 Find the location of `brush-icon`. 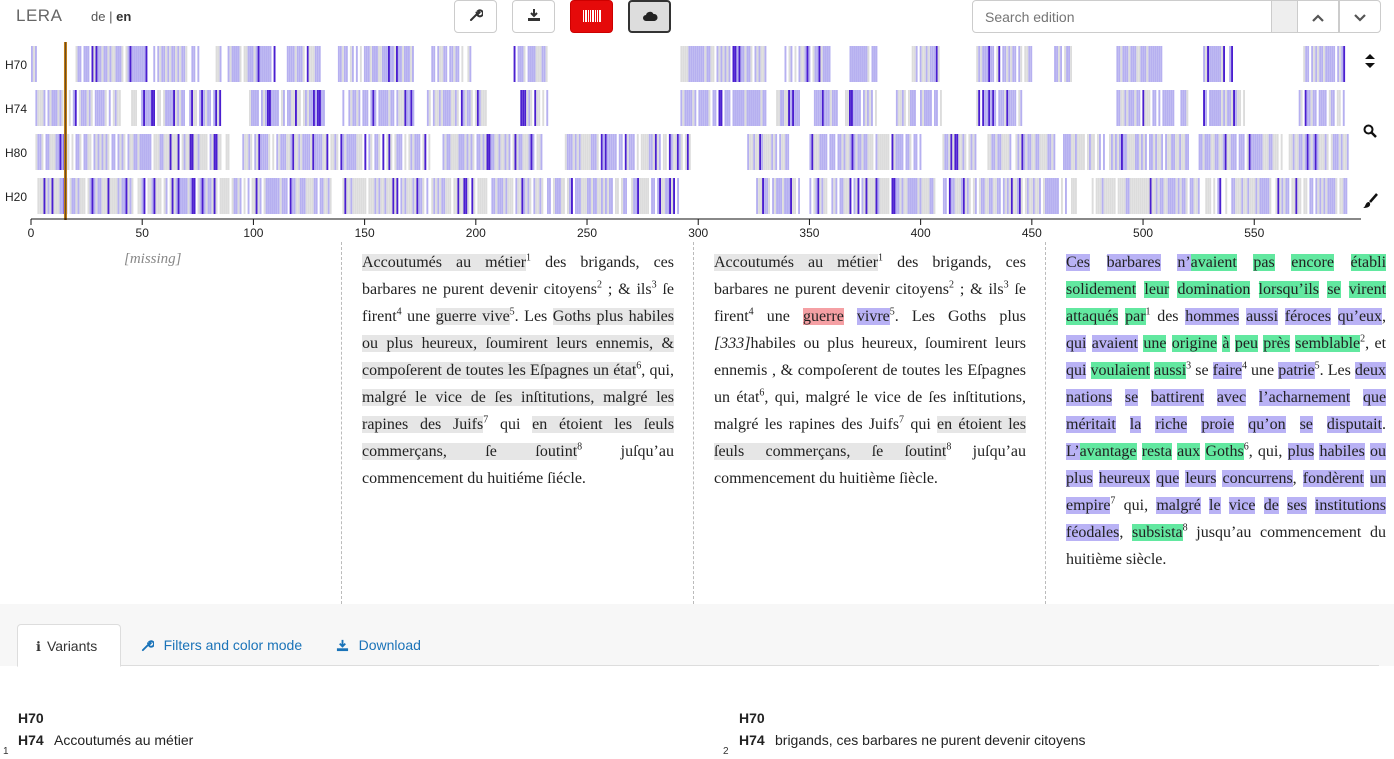

brush-icon is located at coordinates (1370, 201).